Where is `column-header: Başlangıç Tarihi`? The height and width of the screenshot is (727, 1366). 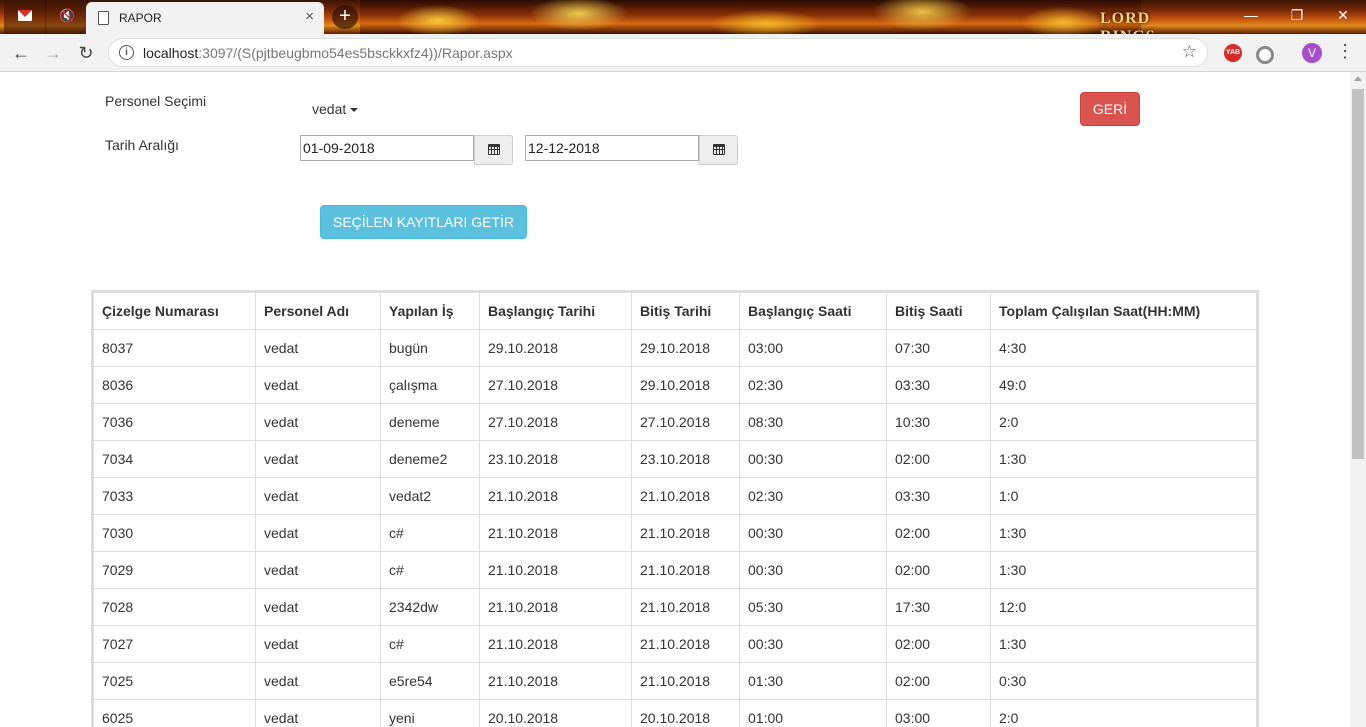 column-header: Başlangıç Tarihi is located at coordinates (555, 311).